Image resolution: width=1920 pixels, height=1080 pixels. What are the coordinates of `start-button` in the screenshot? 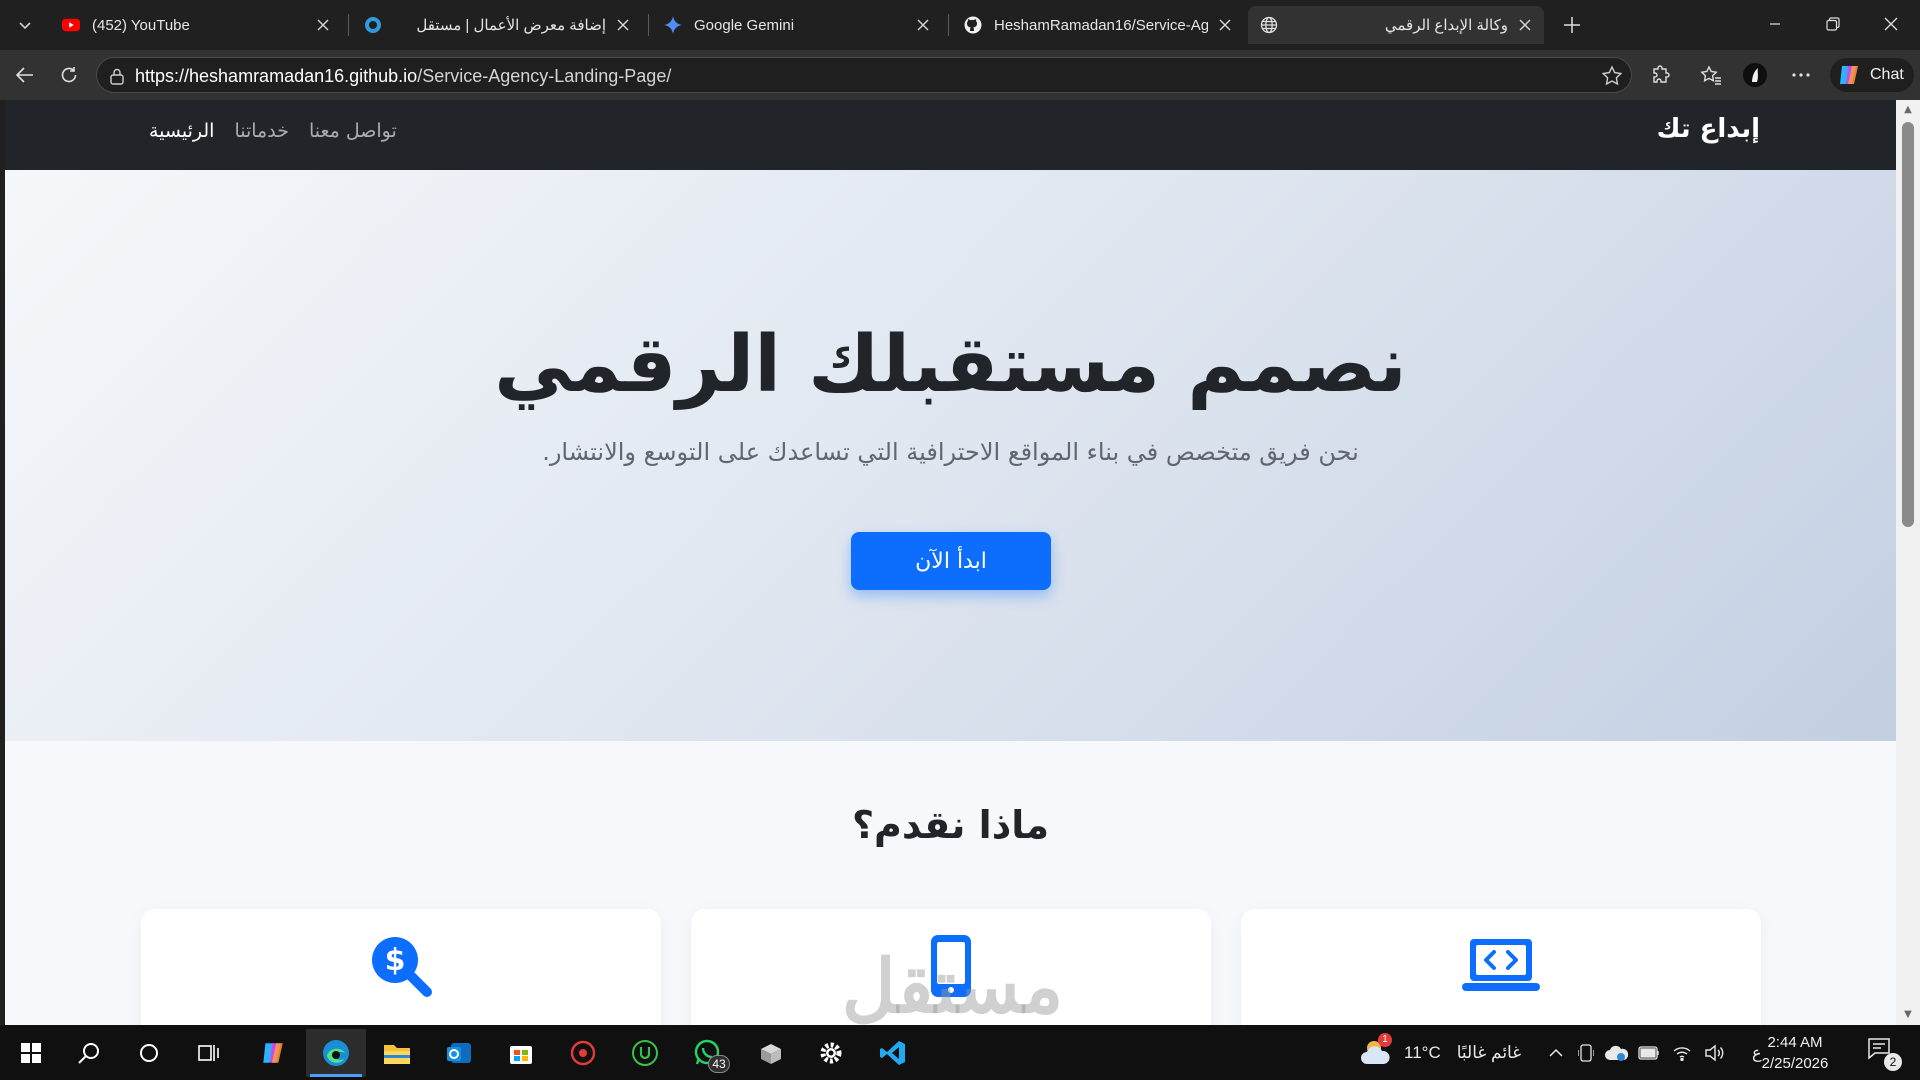 It's located at (31, 1053).